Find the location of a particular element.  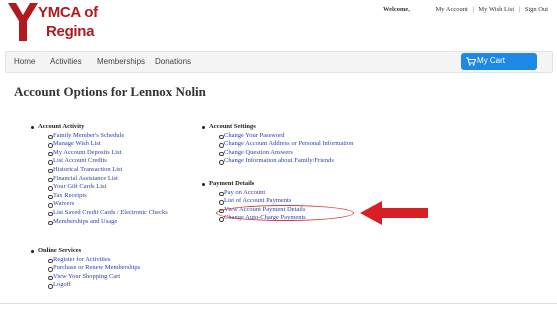

list-item: Change Information about Family/Friends is located at coordinates (285, 161).